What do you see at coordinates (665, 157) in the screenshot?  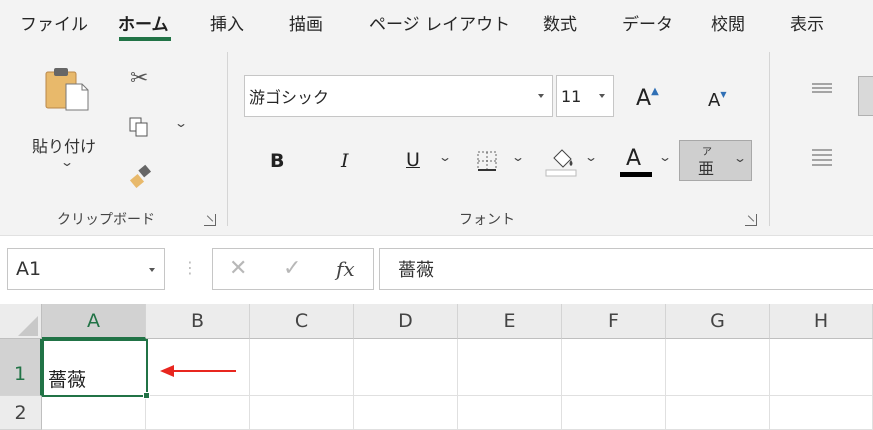 I see `font-color-dropdown-chevron-icon: ⌄` at bounding box center [665, 157].